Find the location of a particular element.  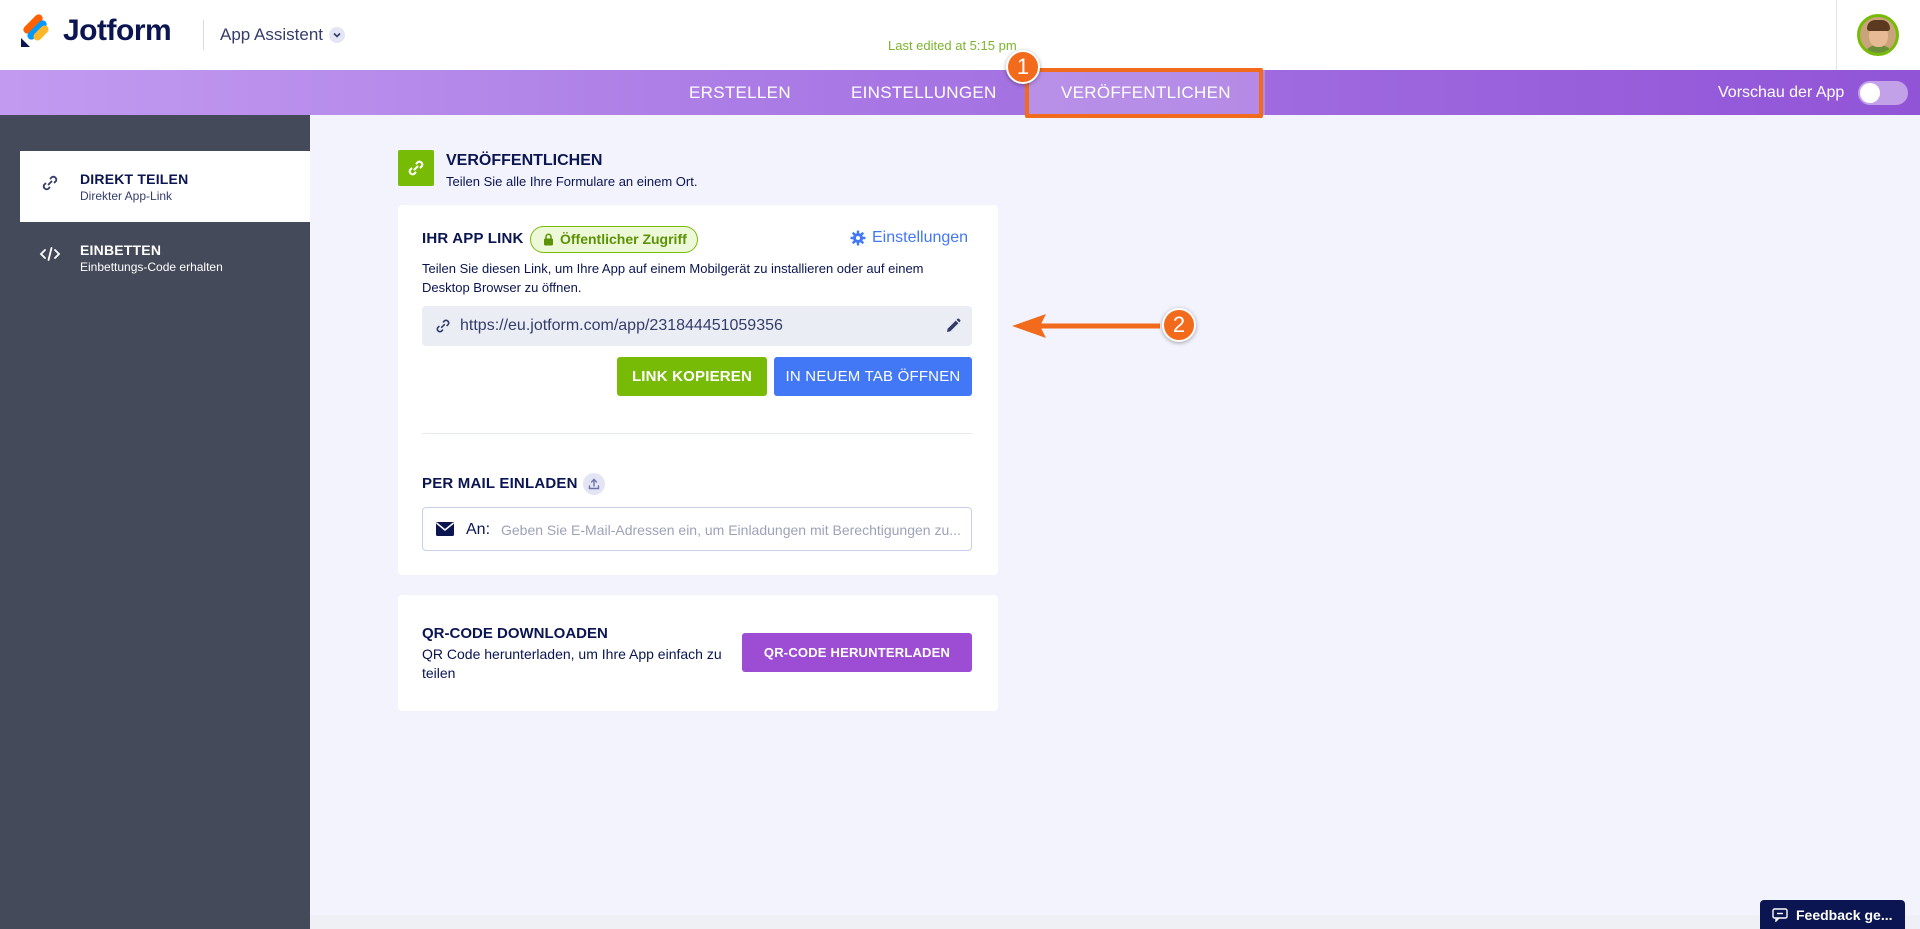

tab-erstellen: ERSTELLEN is located at coordinates (740, 92).